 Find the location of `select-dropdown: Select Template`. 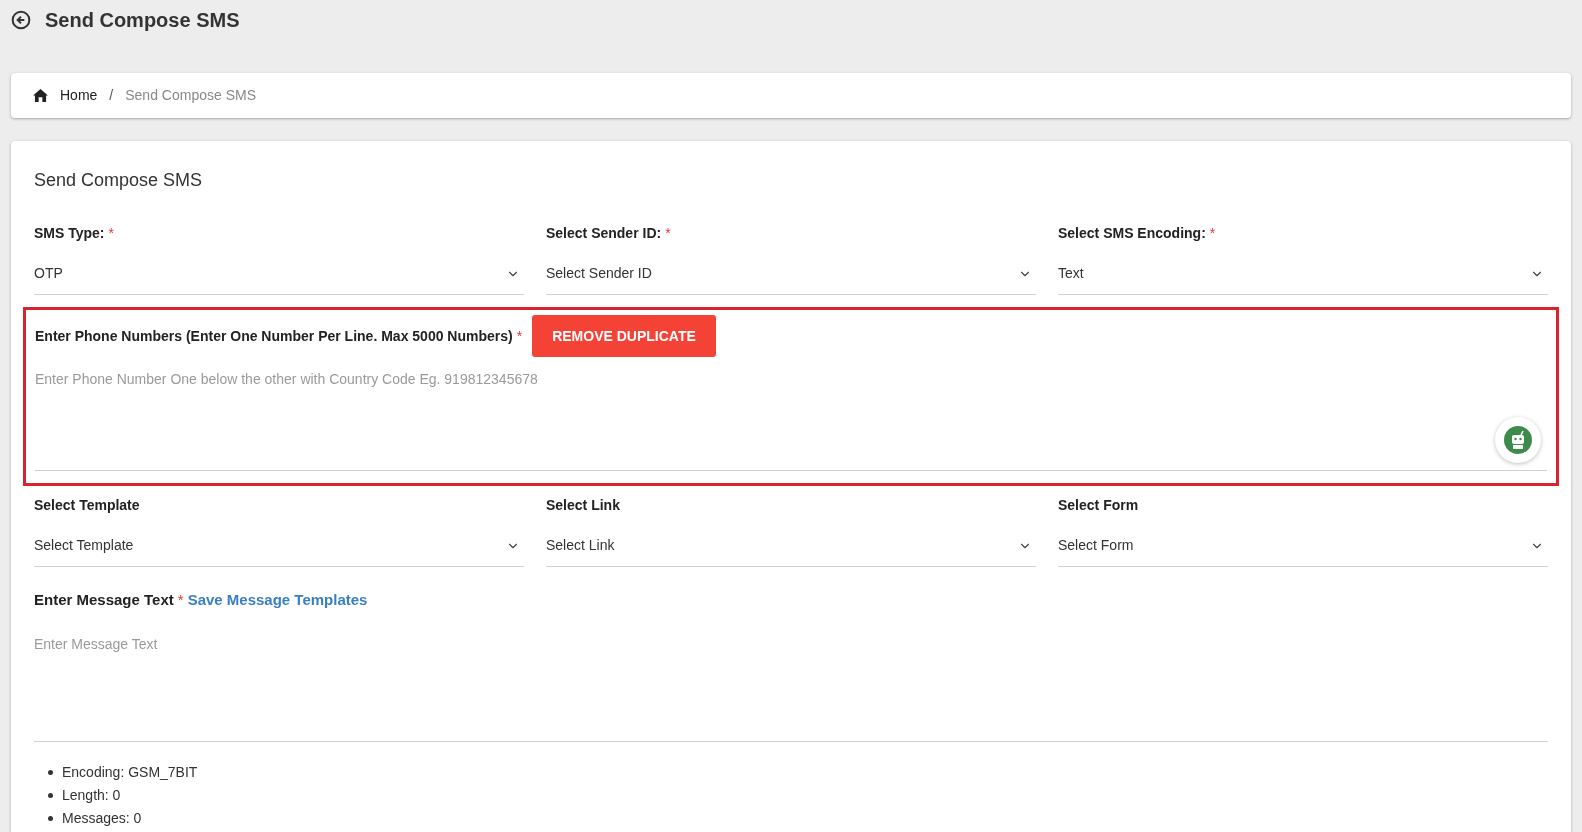

select-dropdown: Select Template is located at coordinates (279, 551).